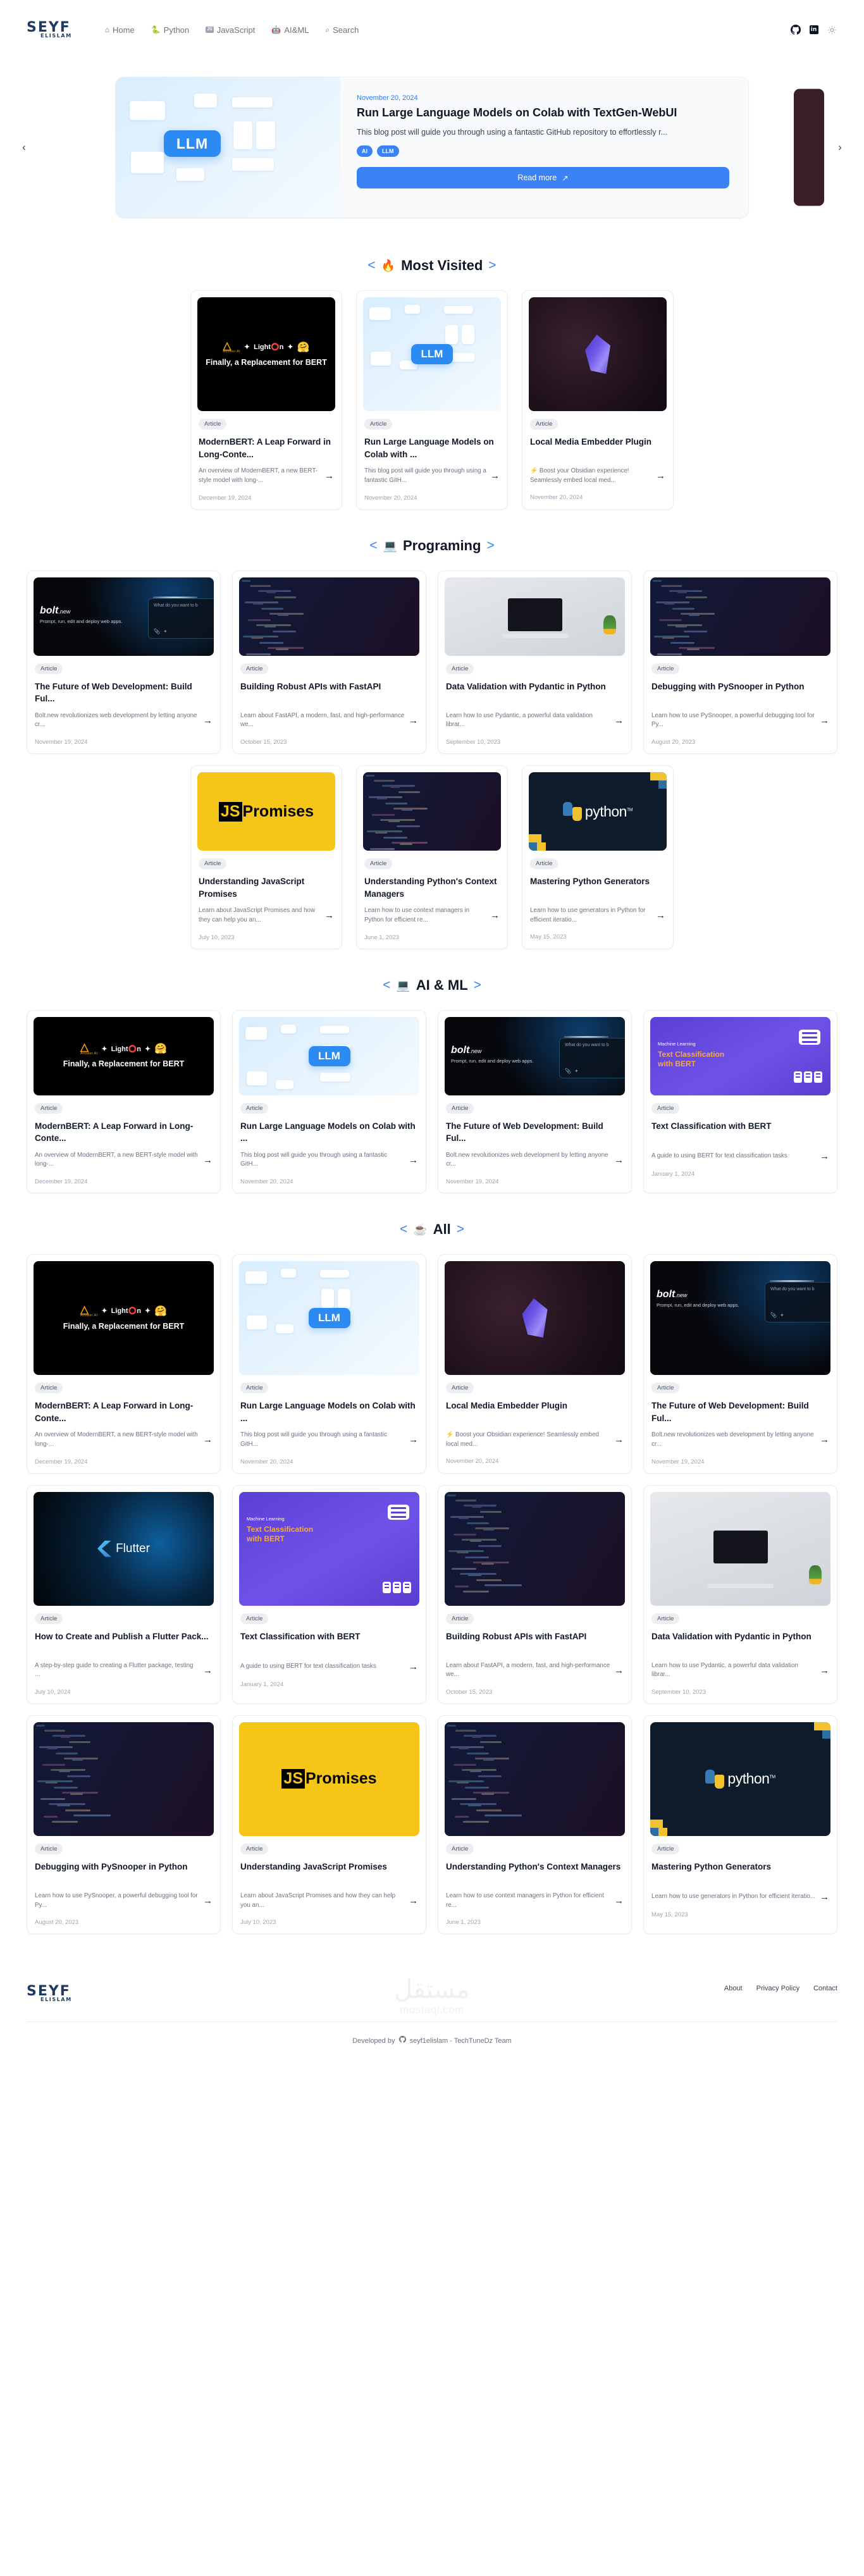  What do you see at coordinates (734, 1988) in the screenshot?
I see `footer-link-about: About` at bounding box center [734, 1988].